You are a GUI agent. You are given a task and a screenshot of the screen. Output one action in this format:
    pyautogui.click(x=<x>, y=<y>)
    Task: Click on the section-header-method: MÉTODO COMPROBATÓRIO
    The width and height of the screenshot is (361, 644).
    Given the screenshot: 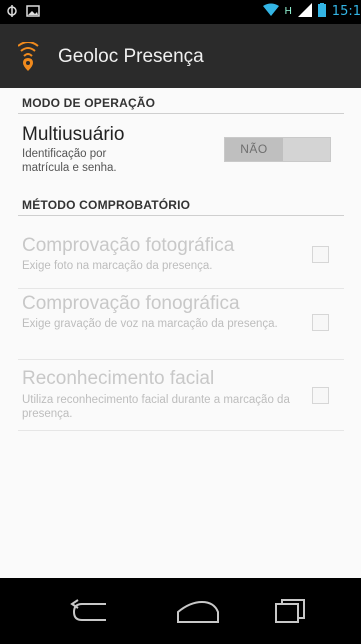 What is the action you would take?
    pyautogui.click(x=106, y=205)
    